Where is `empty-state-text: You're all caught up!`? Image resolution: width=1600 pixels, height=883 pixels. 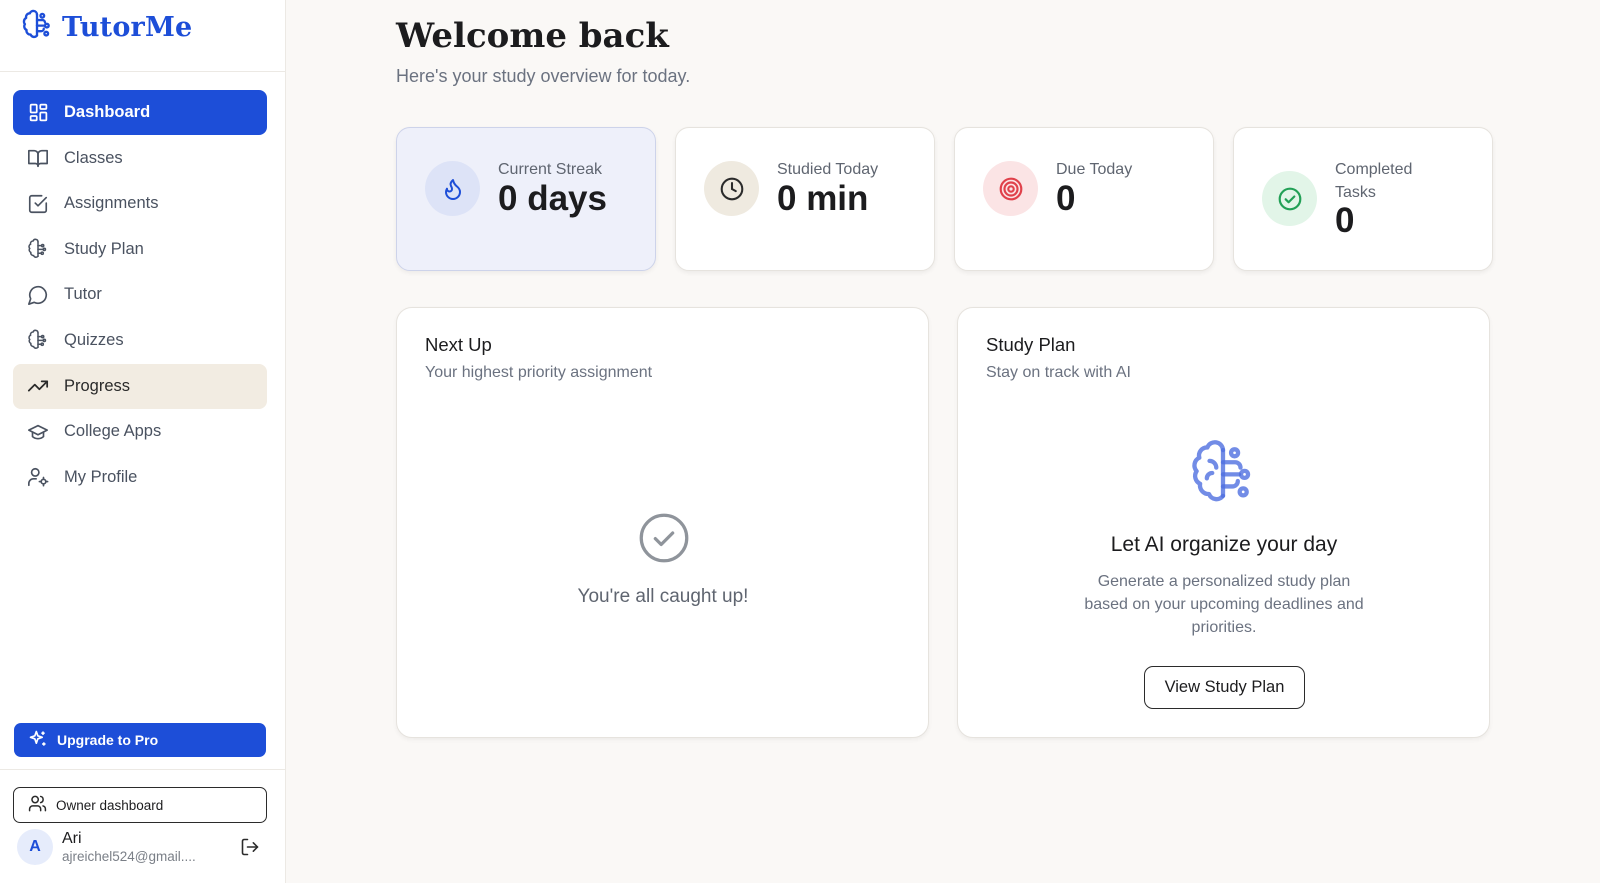
empty-state-text: You're all caught up! is located at coordinates (663, 596).